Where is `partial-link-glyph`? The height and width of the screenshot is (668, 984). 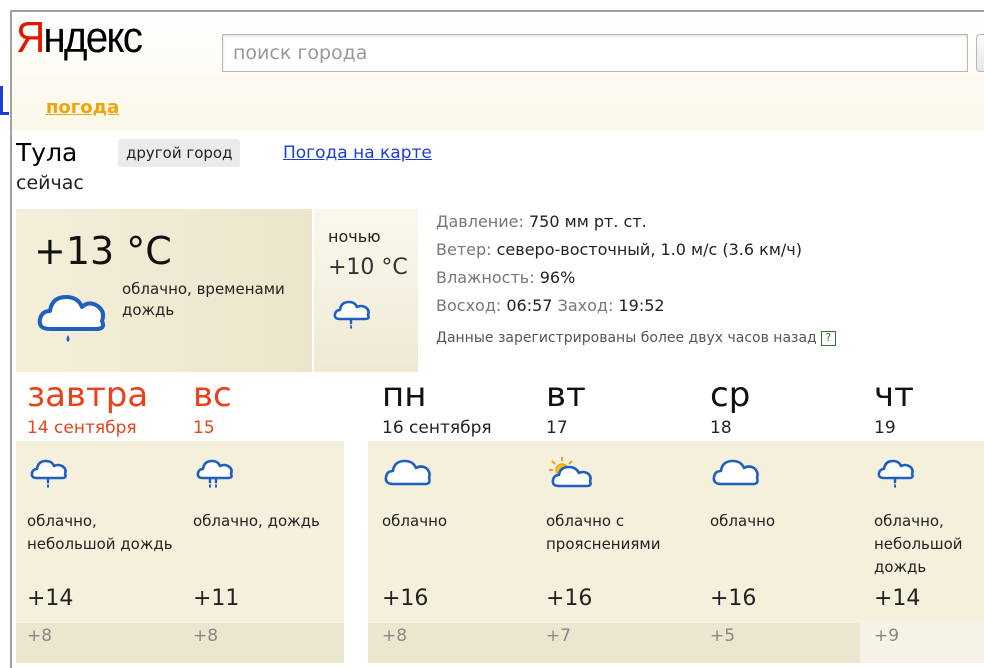
partial-link-glyph is located at coordinates (4, 100).